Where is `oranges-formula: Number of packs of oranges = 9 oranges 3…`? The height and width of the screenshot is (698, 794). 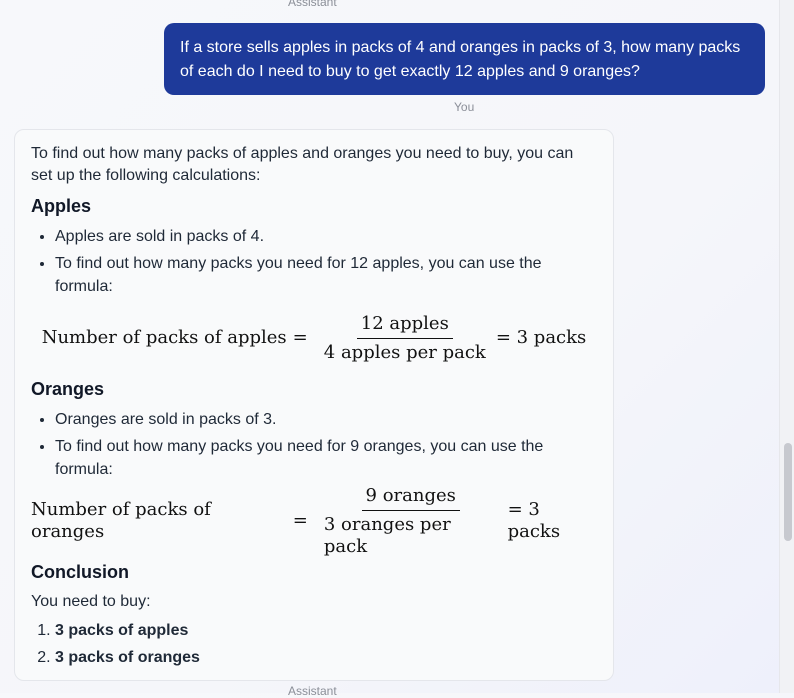
oranges-formula: Number of packs of oranges = 9 oranges 3… is located at coordinates (314, 521).